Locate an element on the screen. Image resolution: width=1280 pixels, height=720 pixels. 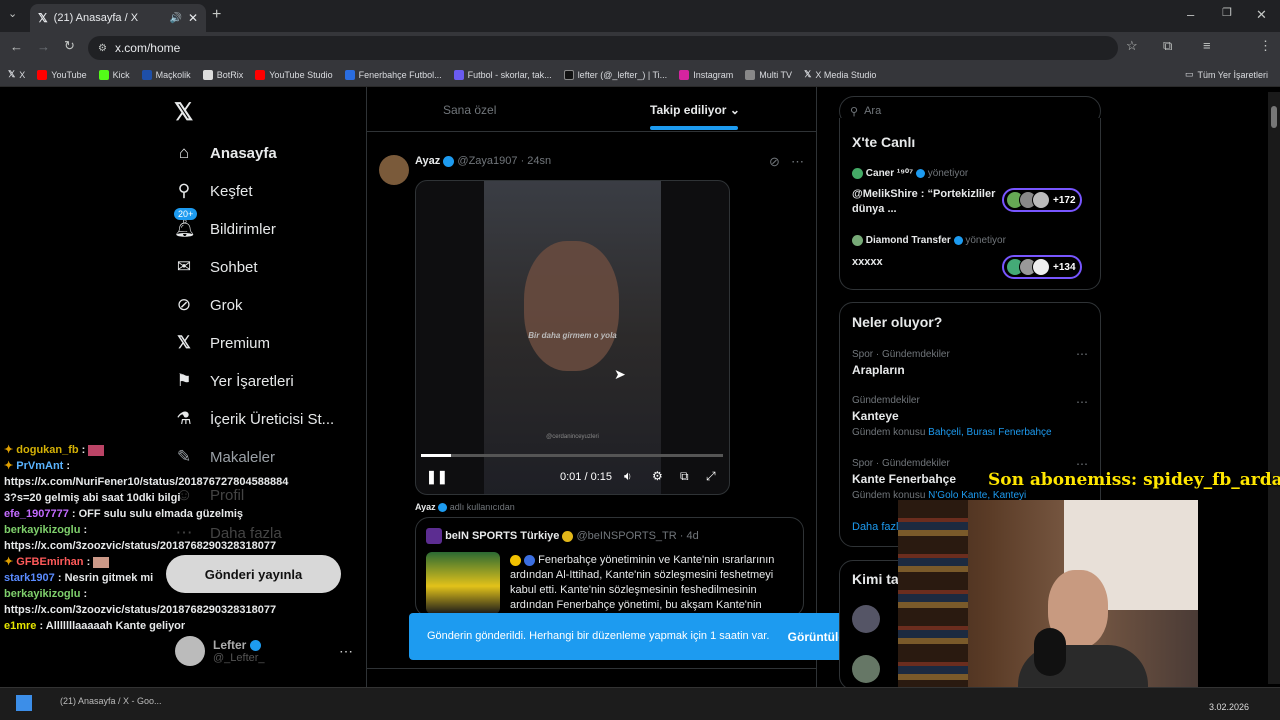
video-face is located at coordinates (571, 306).